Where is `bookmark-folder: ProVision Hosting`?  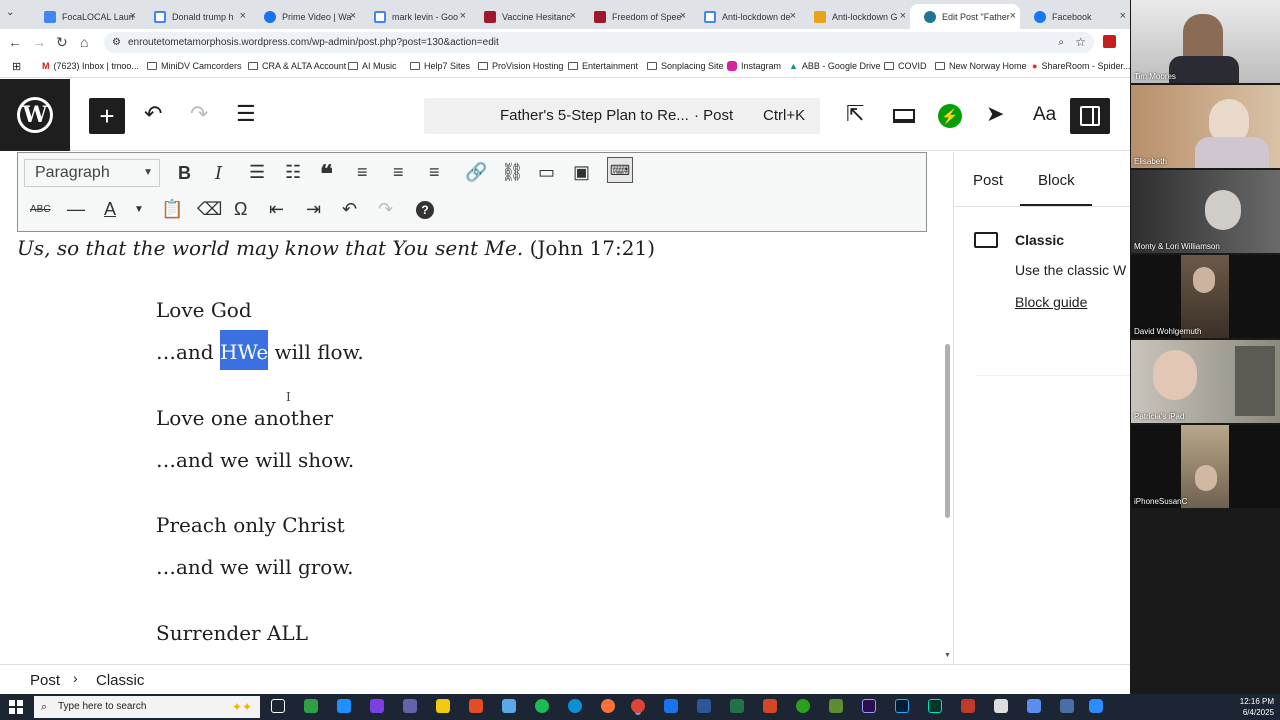
bookmark-folder: ProVision Hosting is located at coordinates (520, 66).